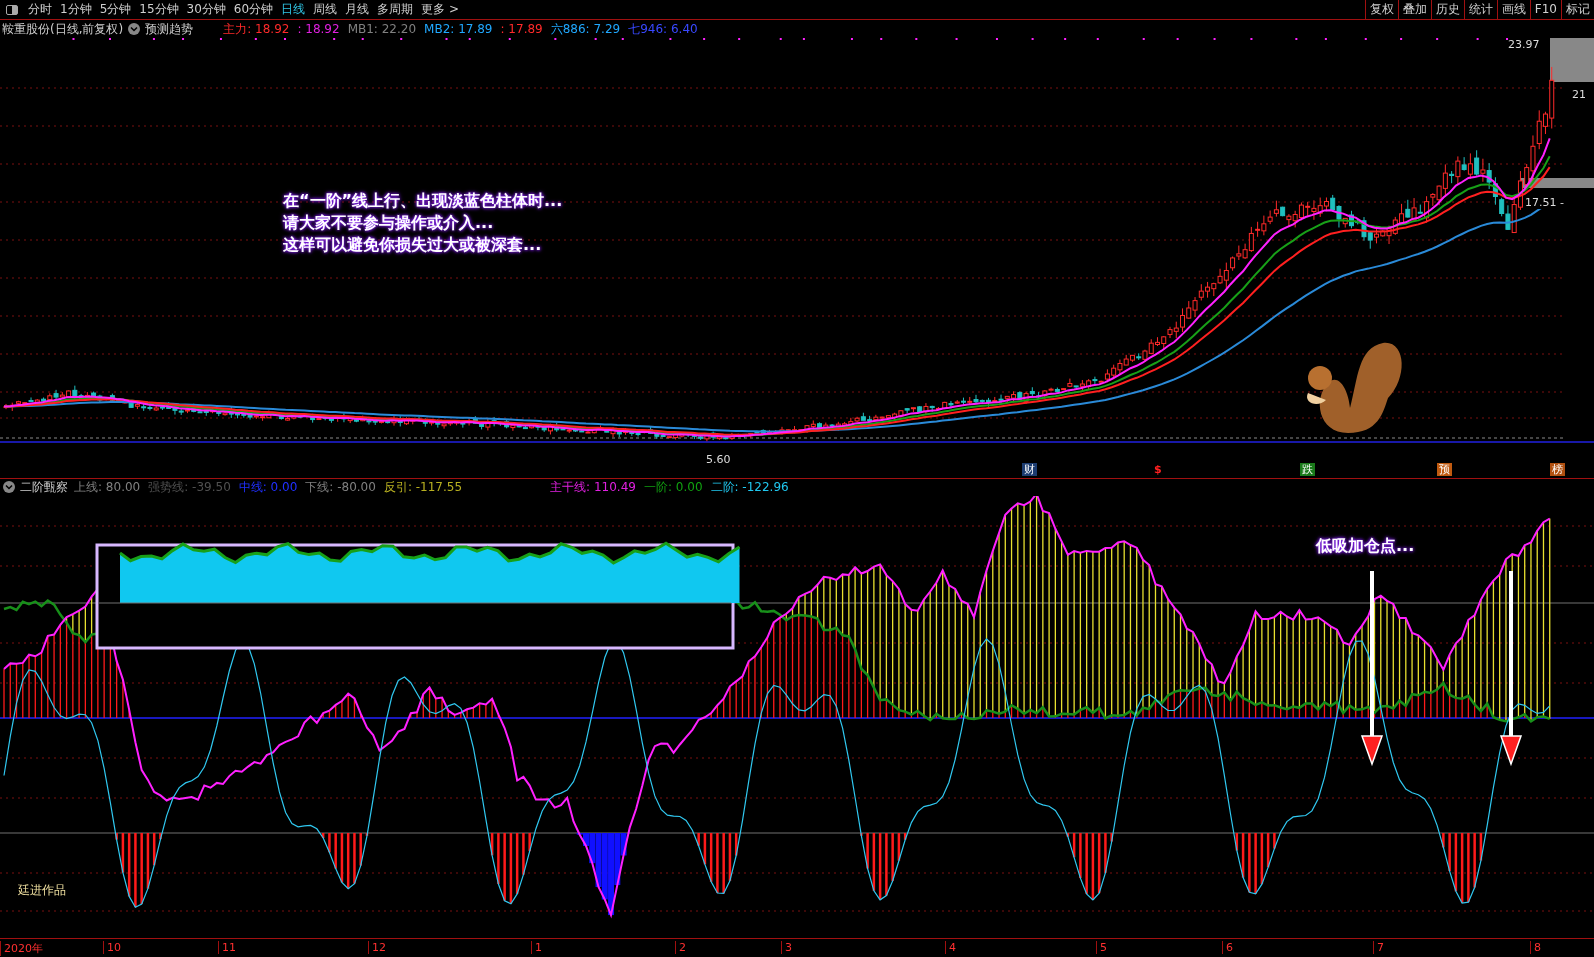  I want to click on time-axis-label: 3, so click(786, 947).